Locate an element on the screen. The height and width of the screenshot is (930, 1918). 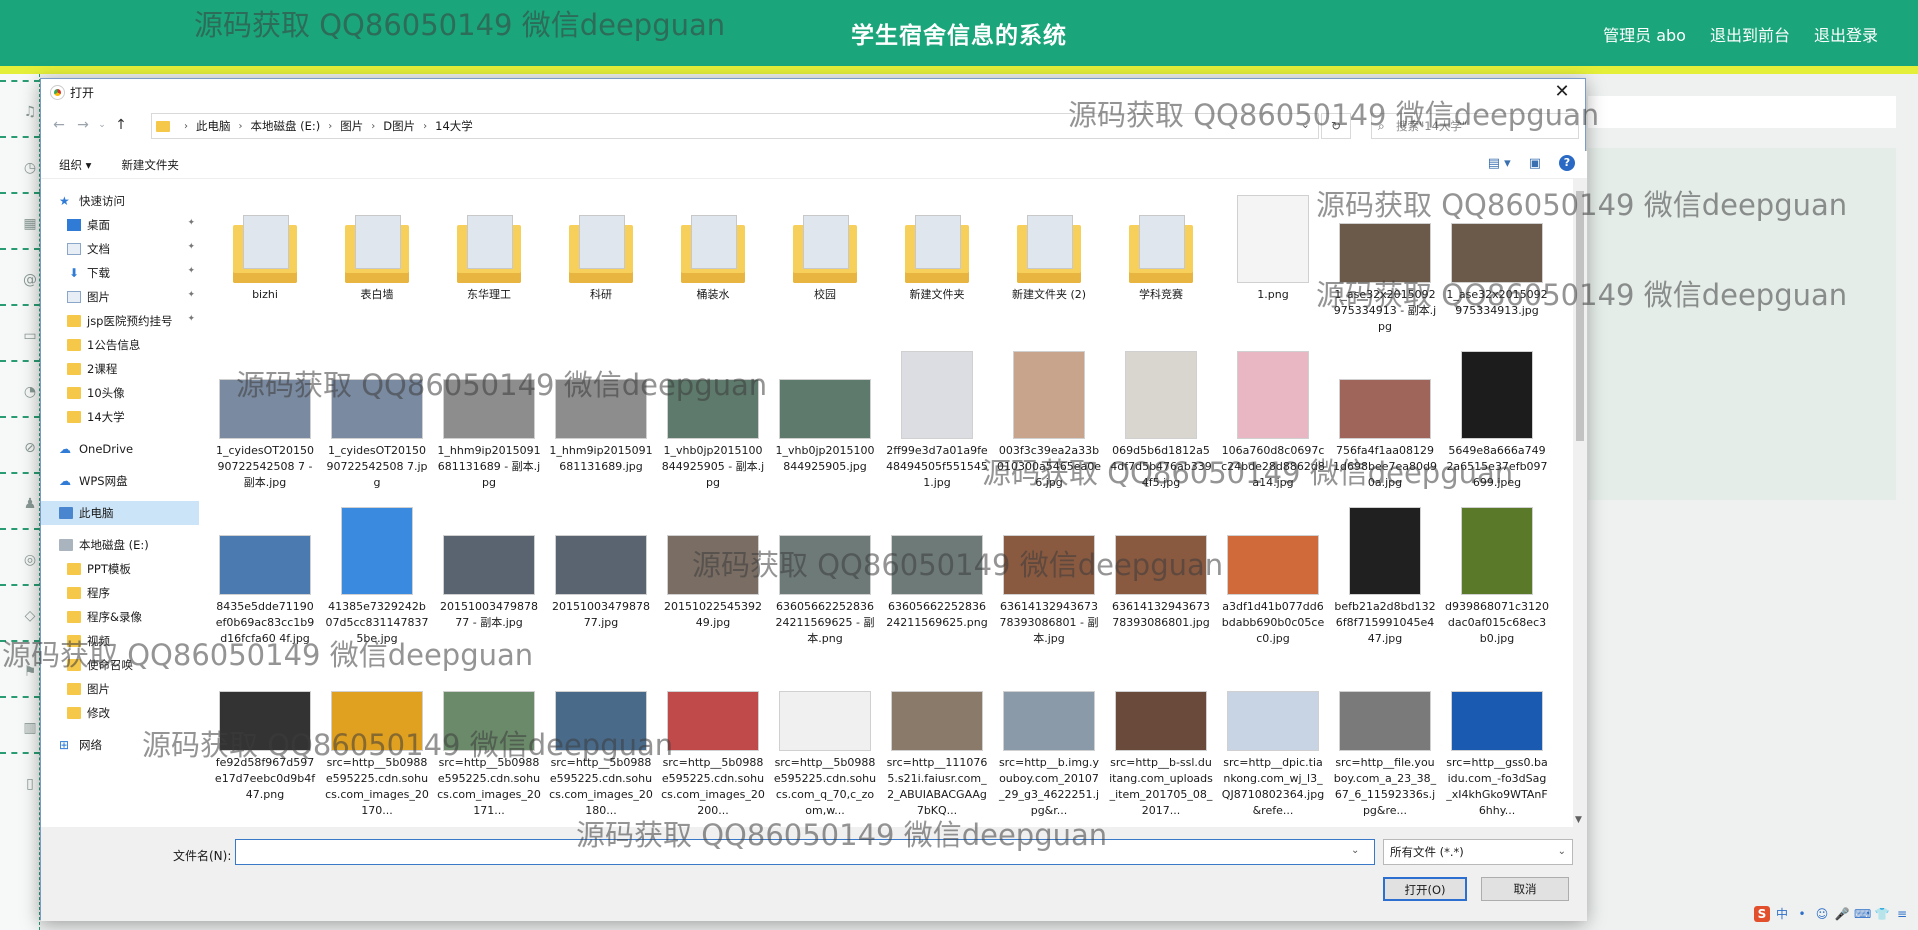
new-folder-button: 新建文件夹 is located at coordinates (150, 165).